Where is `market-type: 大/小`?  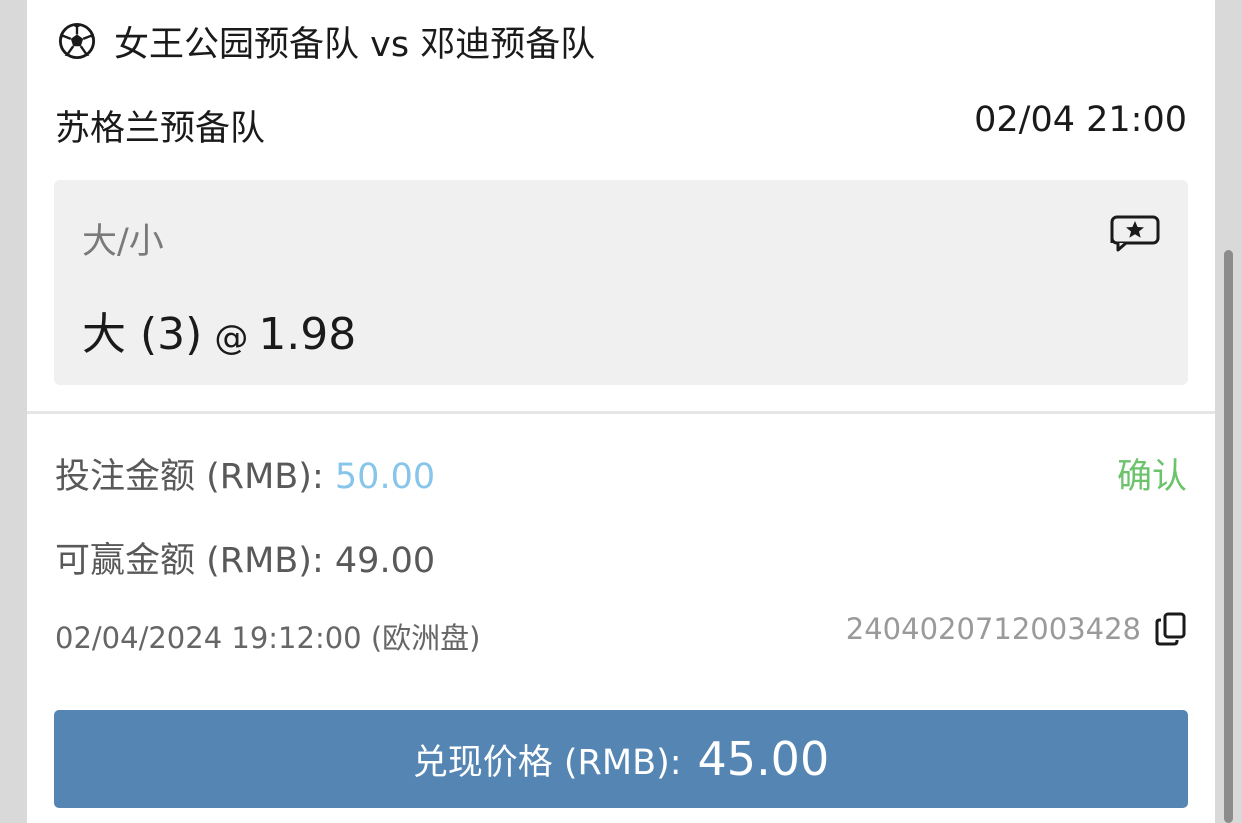
market-type: 大/小 is located at coordinates (123, 242).